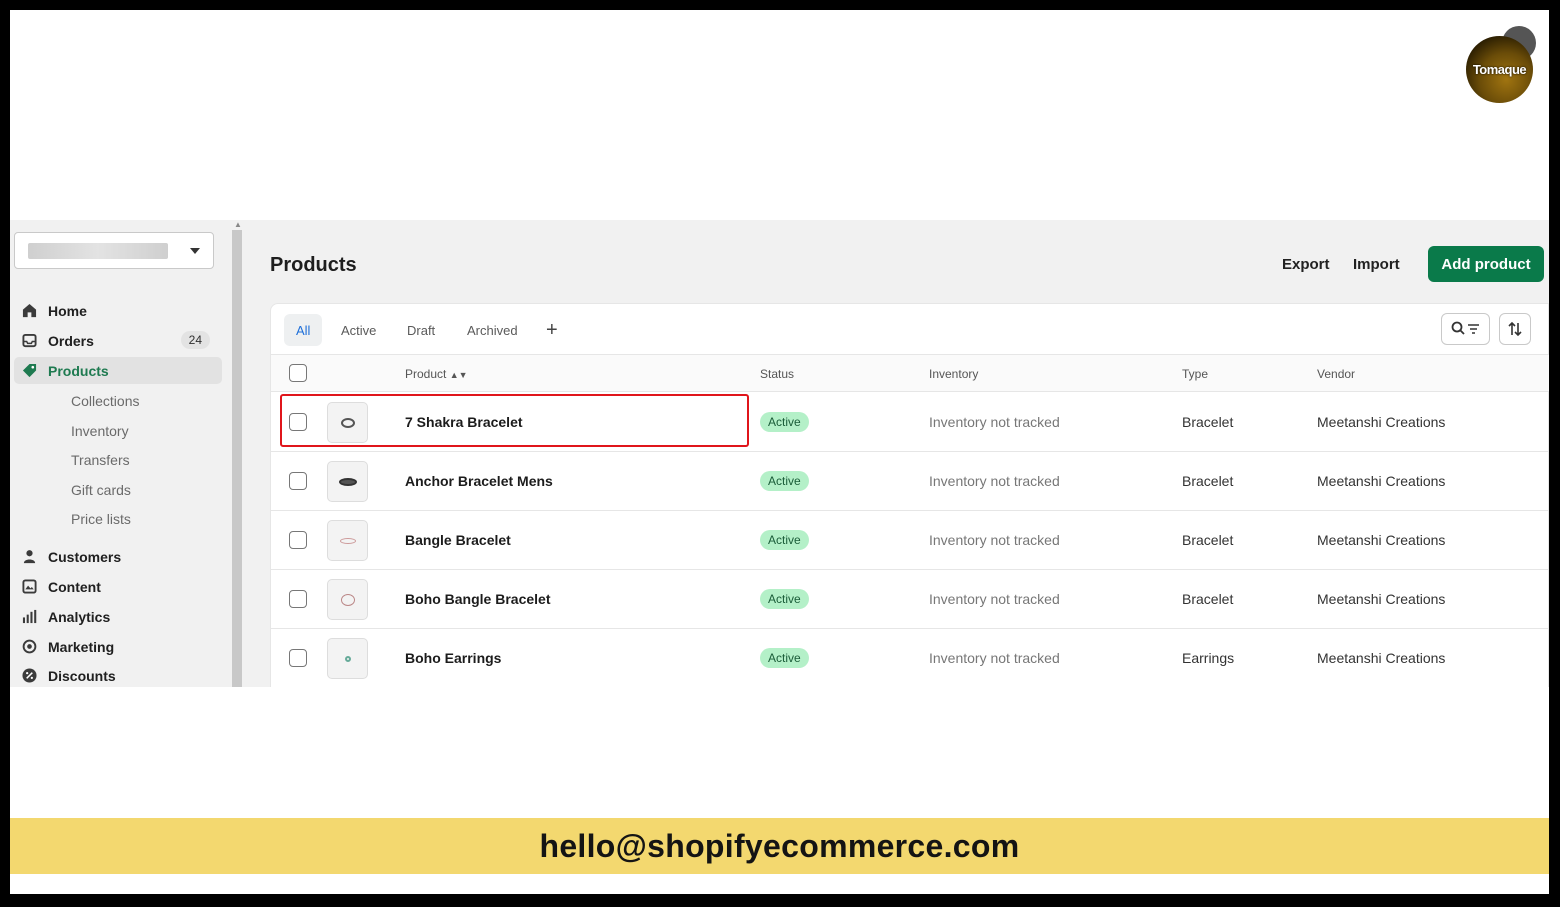  I want to click on column-product: Product ▲▼, so click(436, 374).